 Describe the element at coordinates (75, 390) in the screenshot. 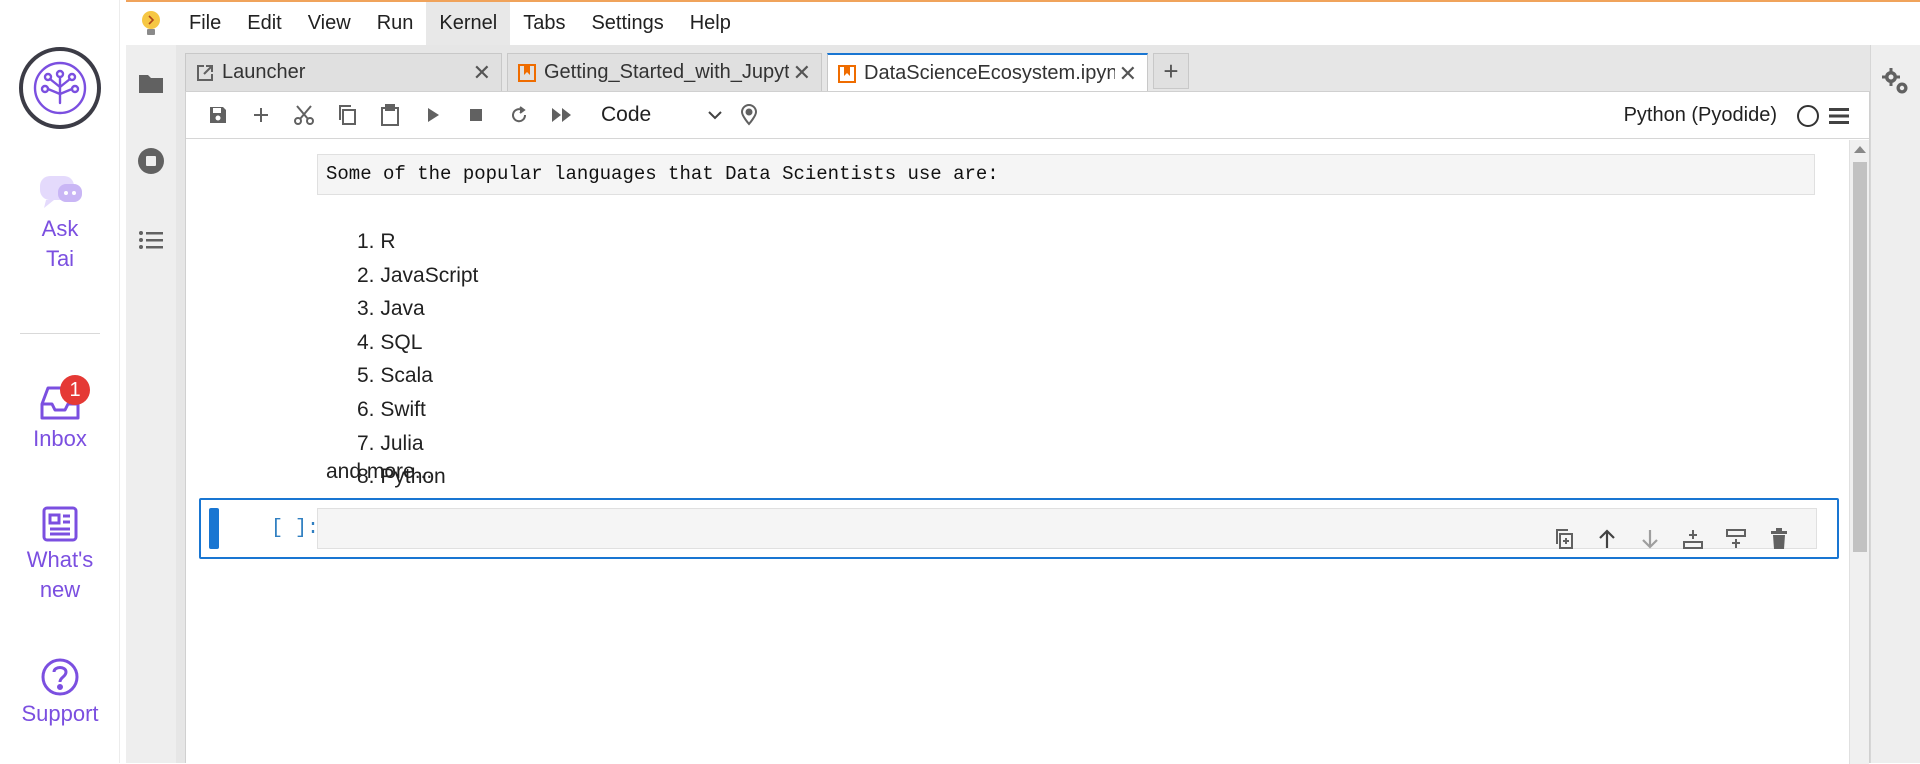

I see `notification-badge: 1` at that location.